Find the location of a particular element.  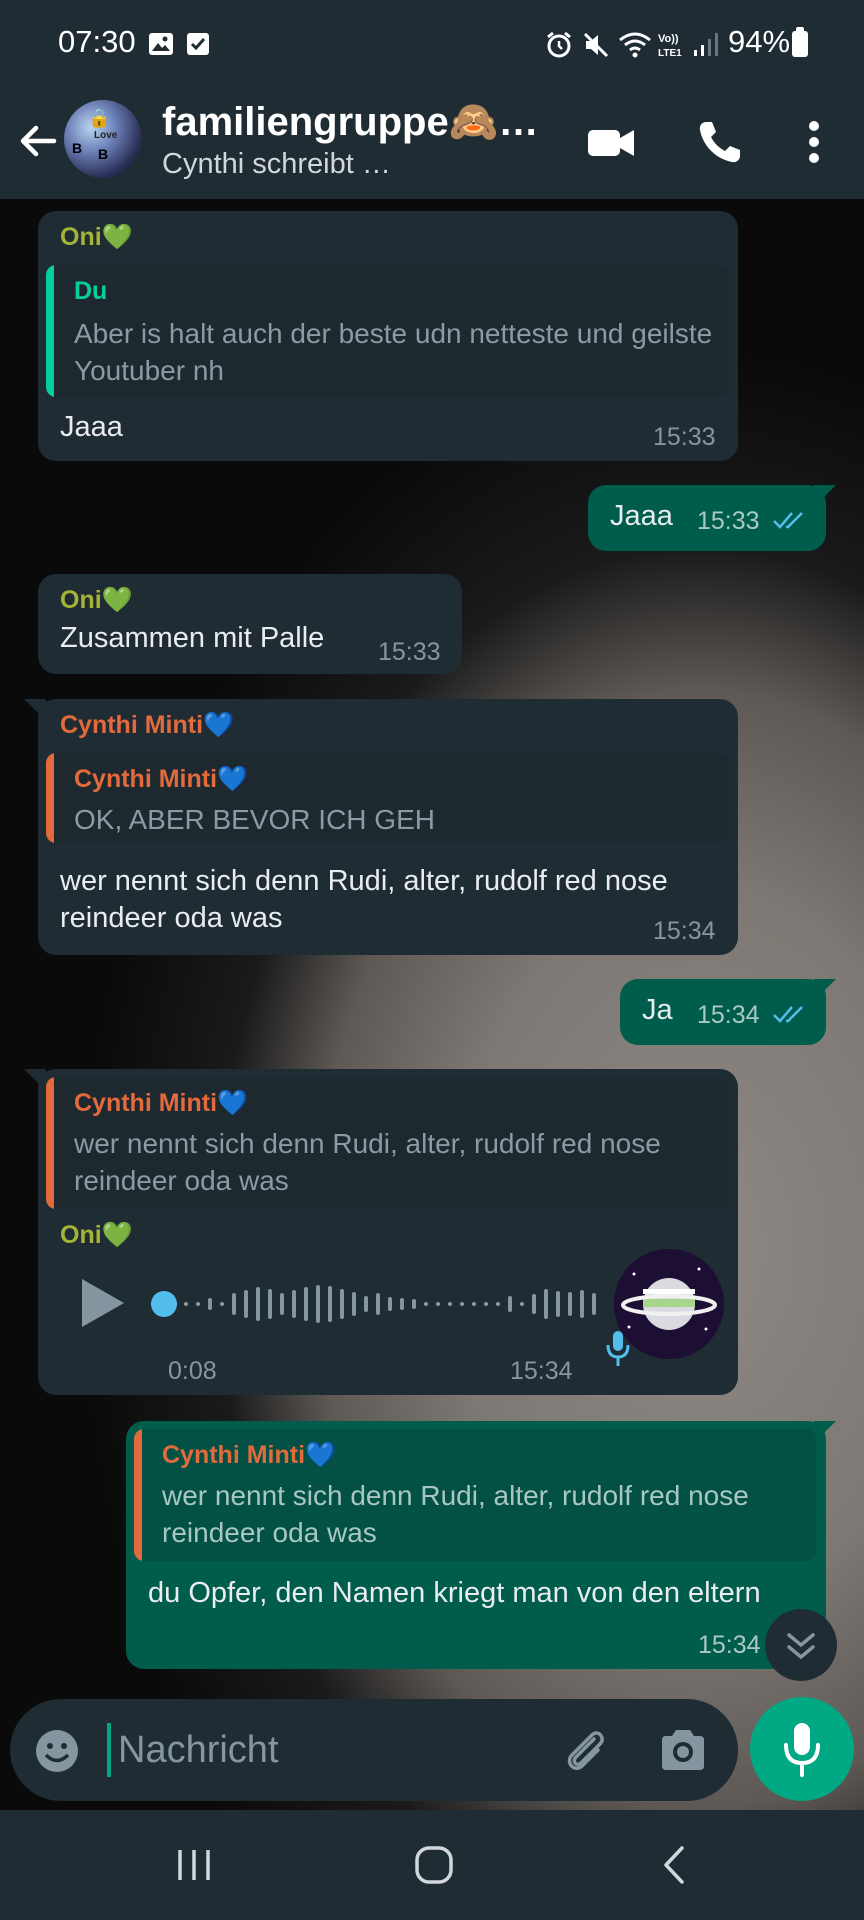

scroll-to-bottom-button is located at coordinates (801, 1645).